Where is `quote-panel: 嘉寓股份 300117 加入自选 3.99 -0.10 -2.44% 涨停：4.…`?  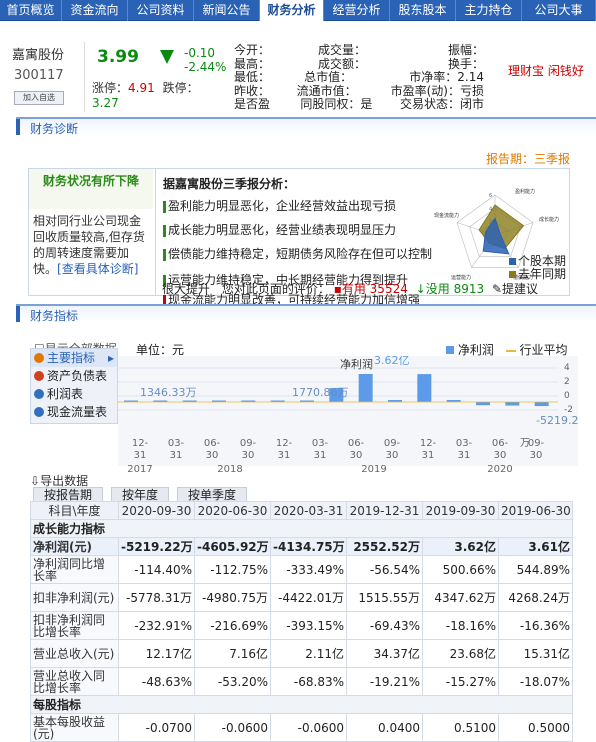
quote-panel: 嘉寓股份 300117 加入自选 3.99 -0.10 -2.44% 涨停：4.… is located at coordinates (298, 77).